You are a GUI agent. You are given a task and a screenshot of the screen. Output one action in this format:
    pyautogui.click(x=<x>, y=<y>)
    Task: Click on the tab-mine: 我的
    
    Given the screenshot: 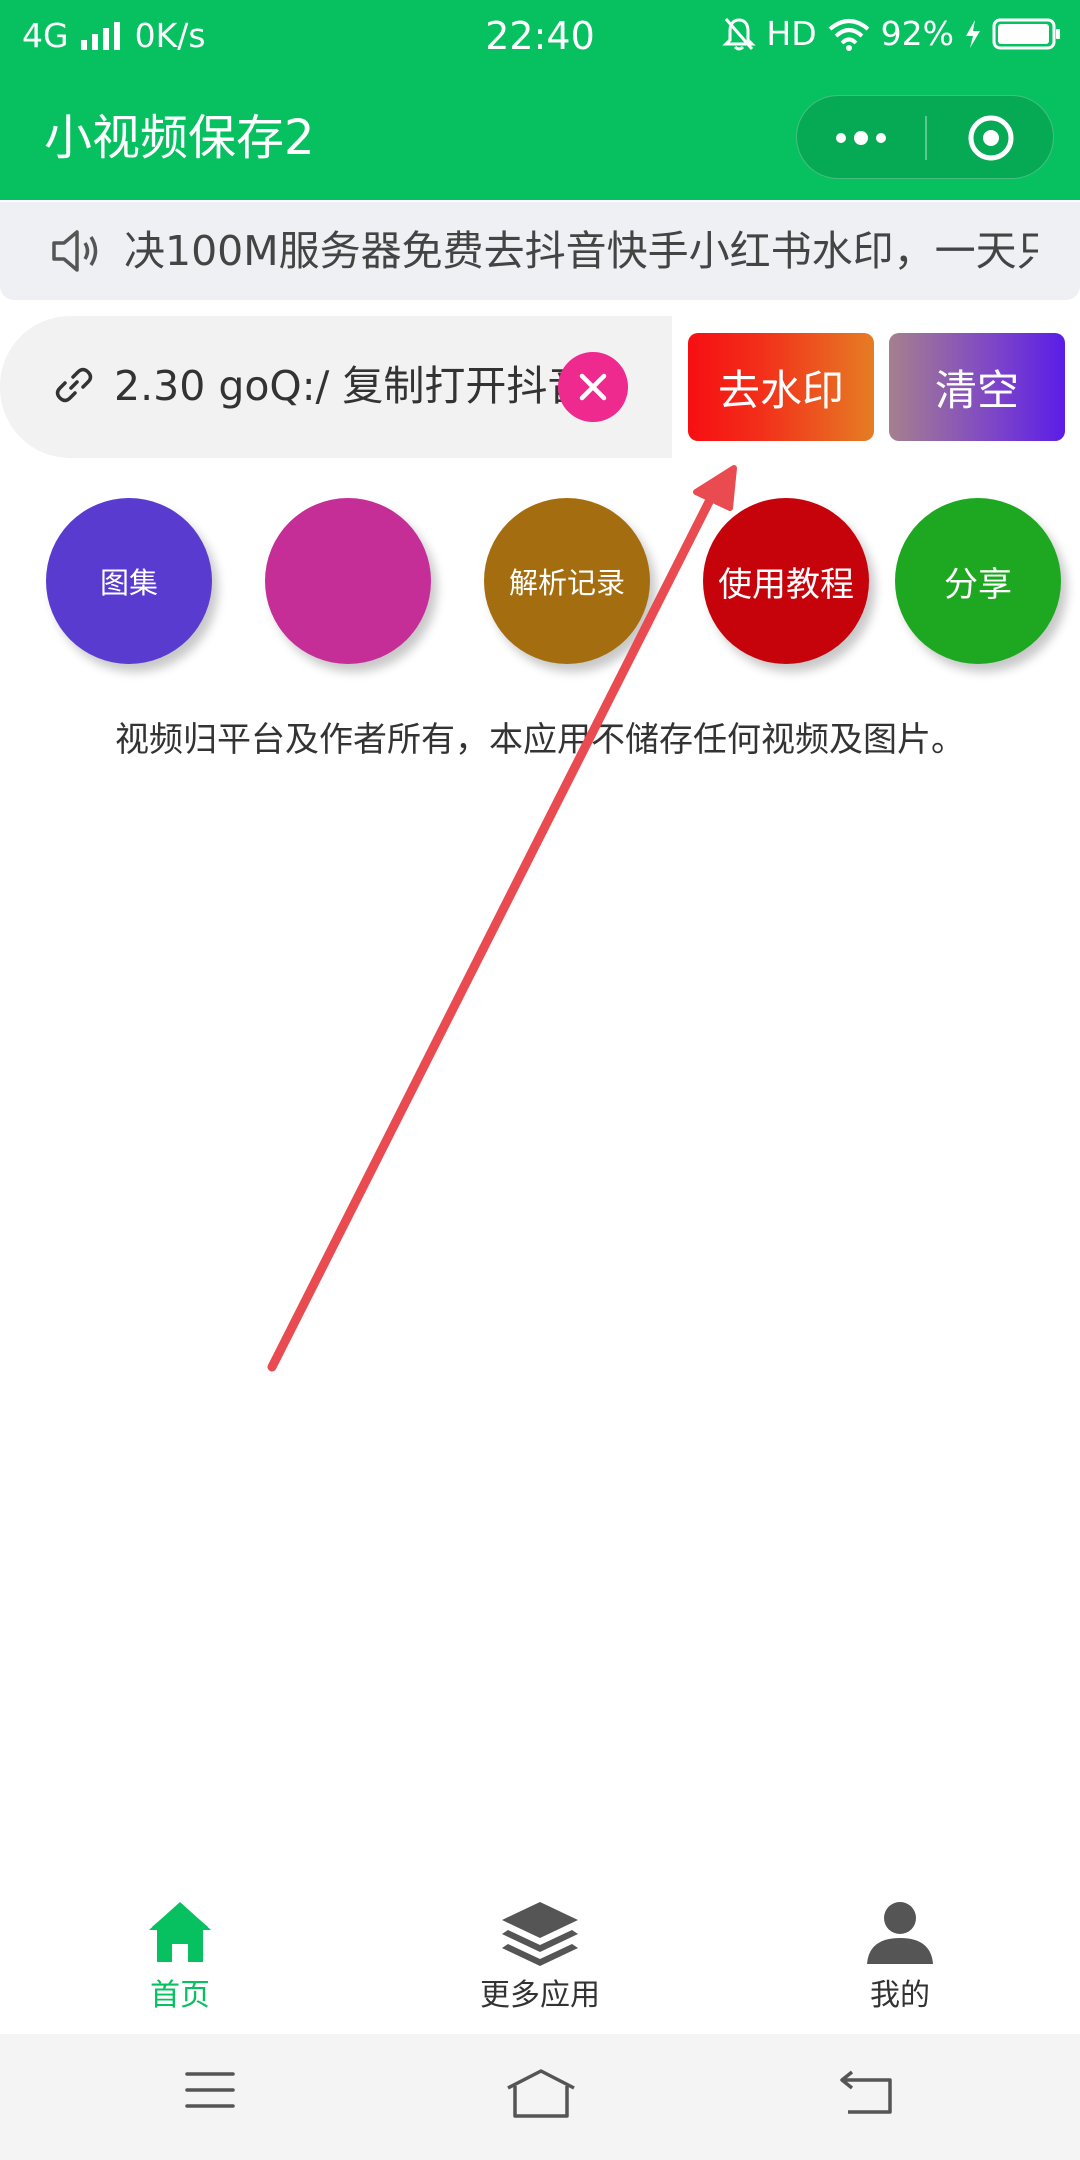 What is the action you would take?
    pyautogui.click(x=900, y=1960)
    